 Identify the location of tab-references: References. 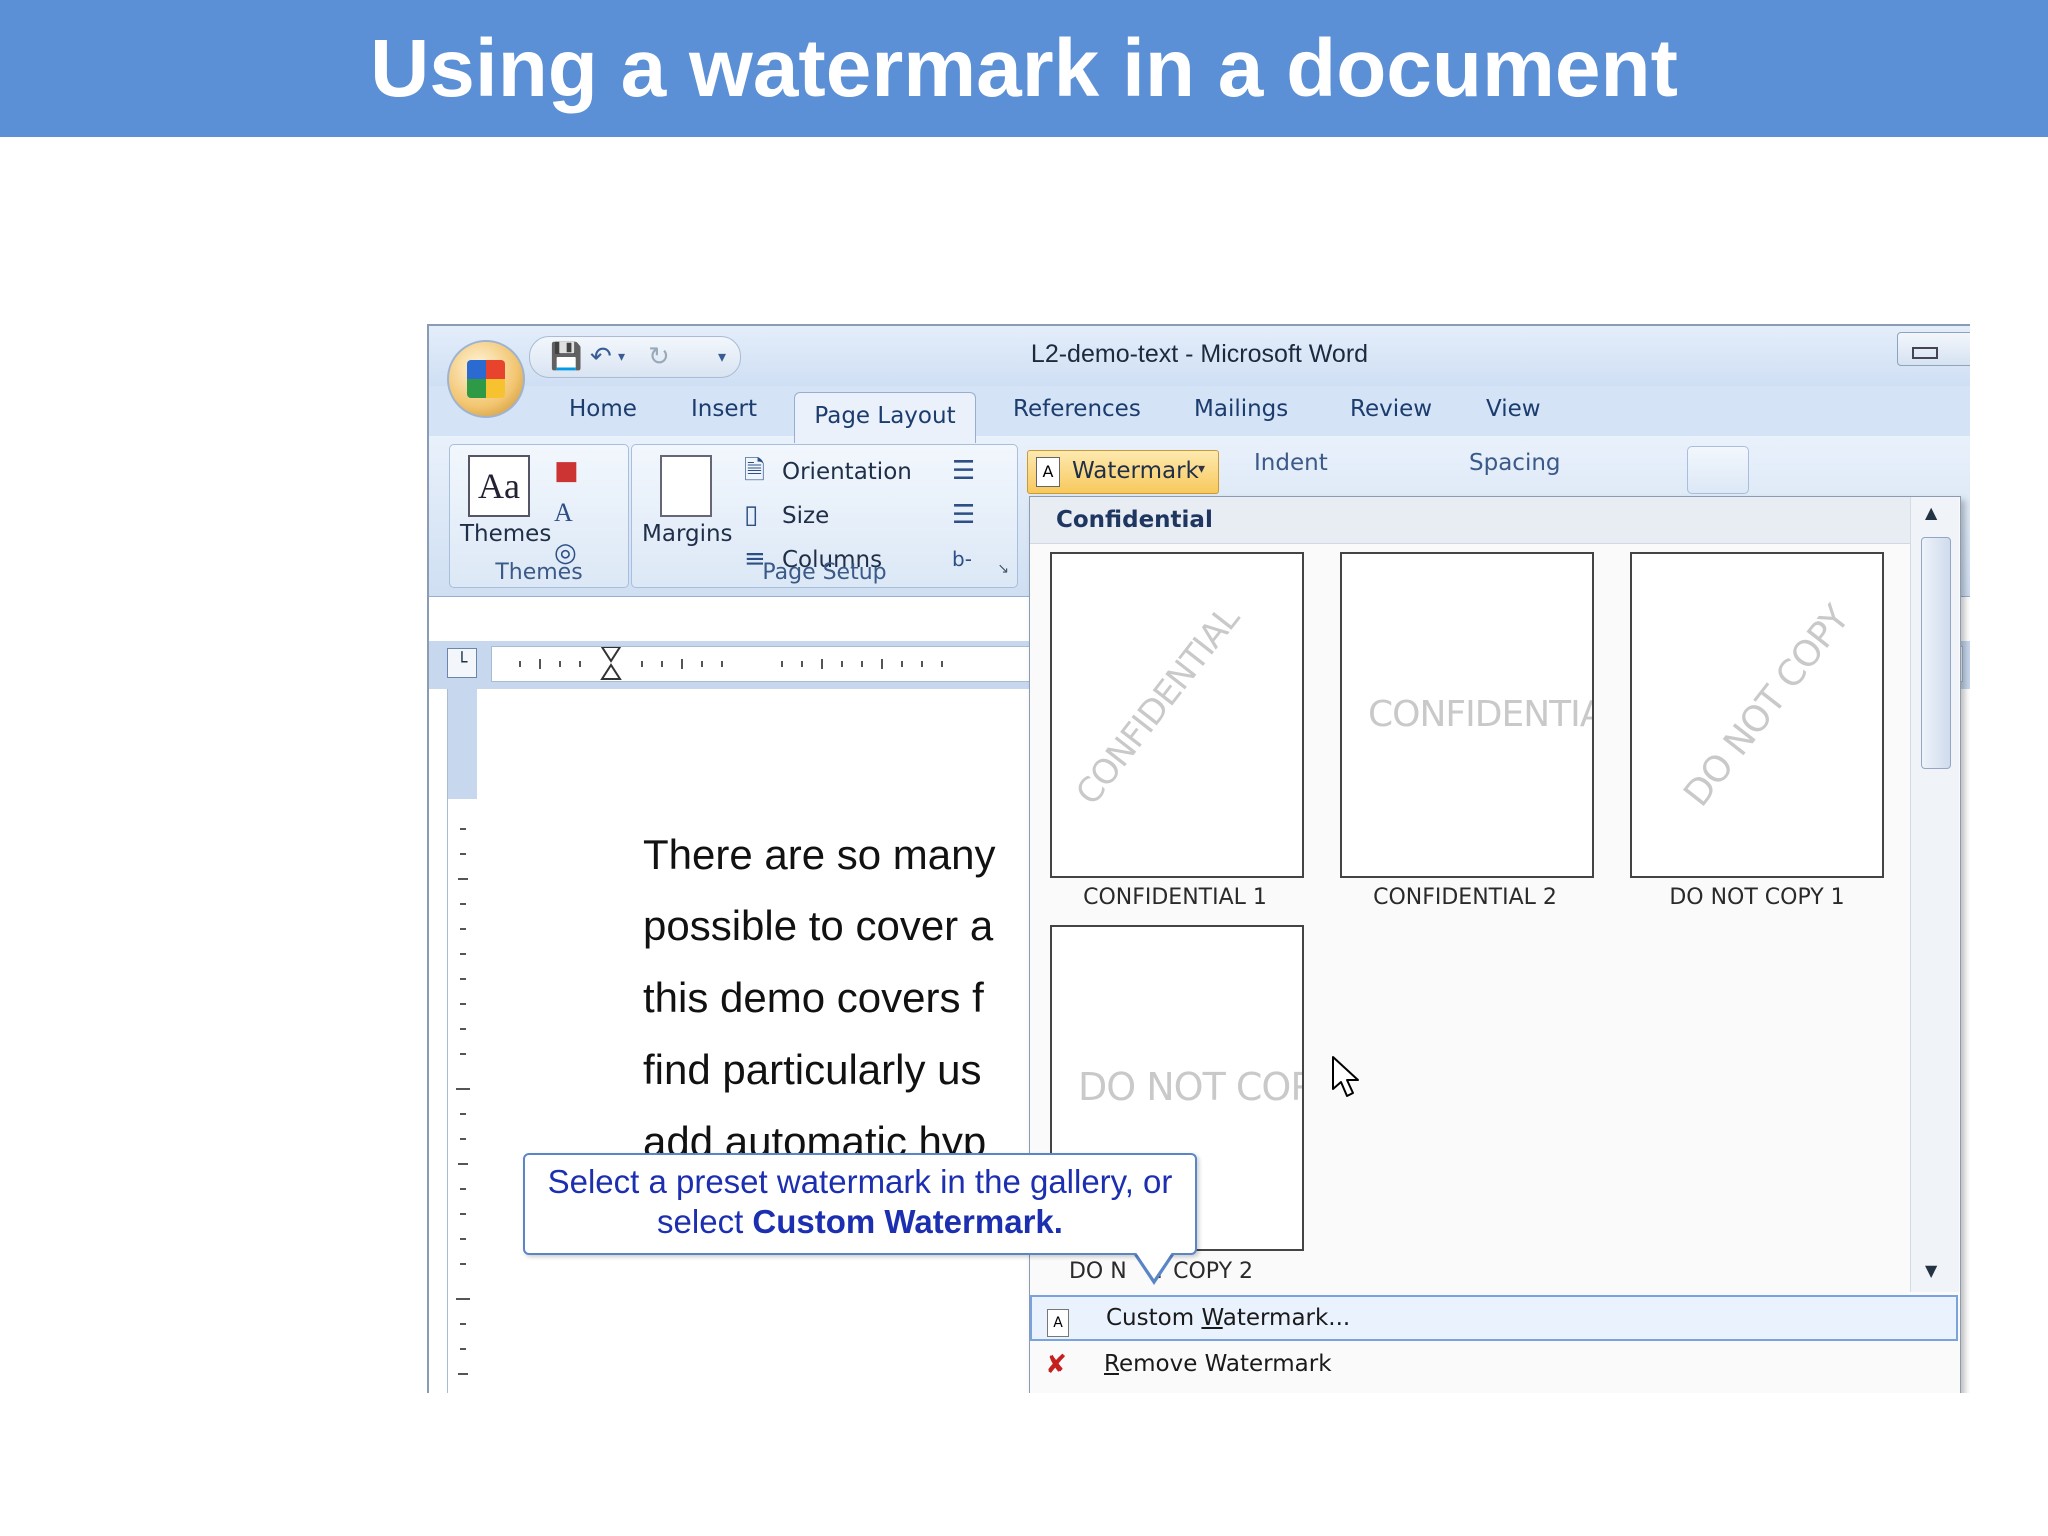
(1077, 409).